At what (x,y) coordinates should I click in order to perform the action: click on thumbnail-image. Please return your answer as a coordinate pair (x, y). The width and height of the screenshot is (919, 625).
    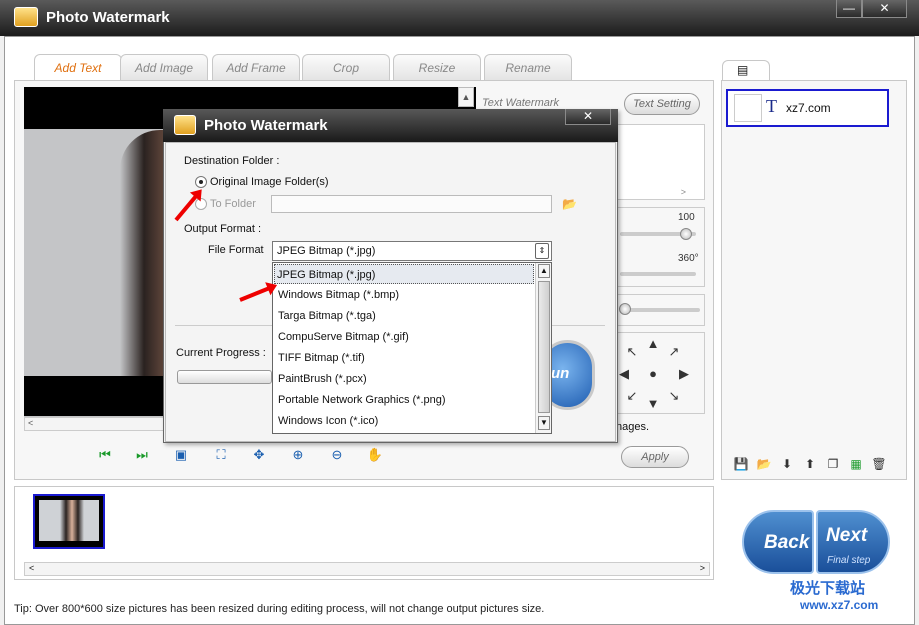
    Looking at the image, I should click on (69, 520).